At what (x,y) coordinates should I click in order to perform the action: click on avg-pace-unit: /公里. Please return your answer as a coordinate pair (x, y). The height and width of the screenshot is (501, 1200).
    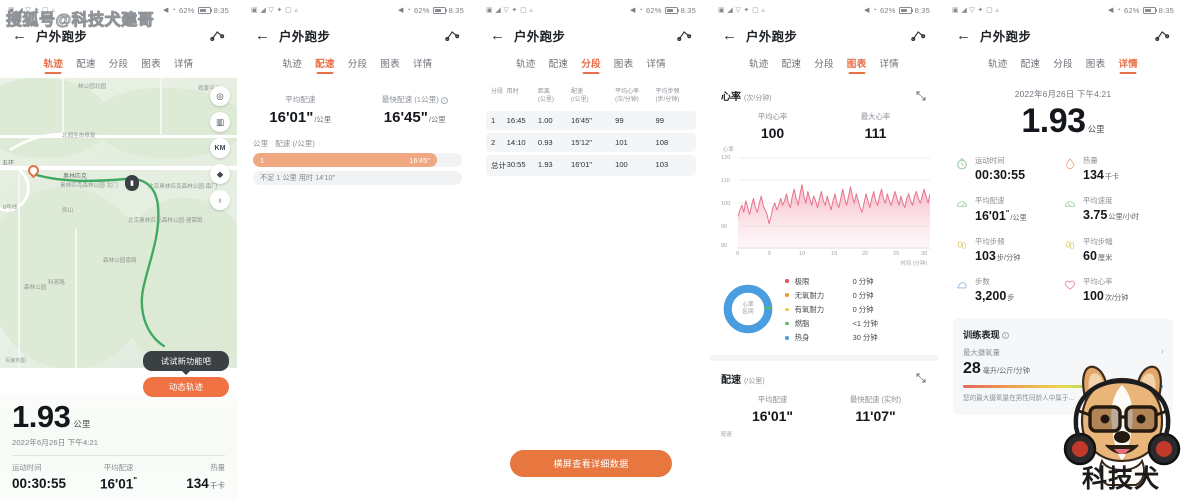
    Looking at the image, I should click on (323, 119).